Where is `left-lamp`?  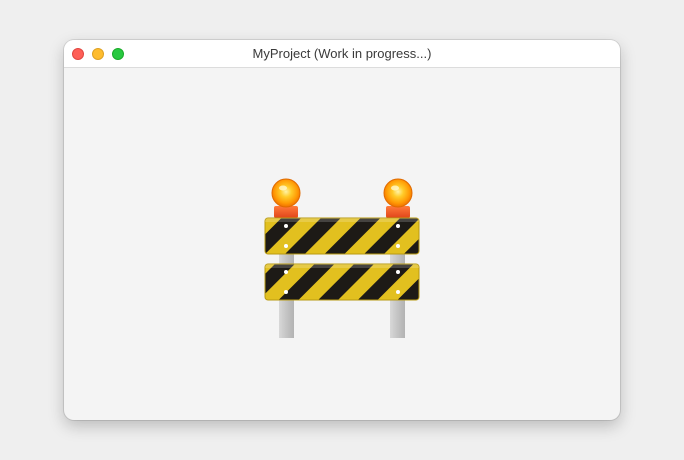 left-lamp is located at coordinates (286, 198).